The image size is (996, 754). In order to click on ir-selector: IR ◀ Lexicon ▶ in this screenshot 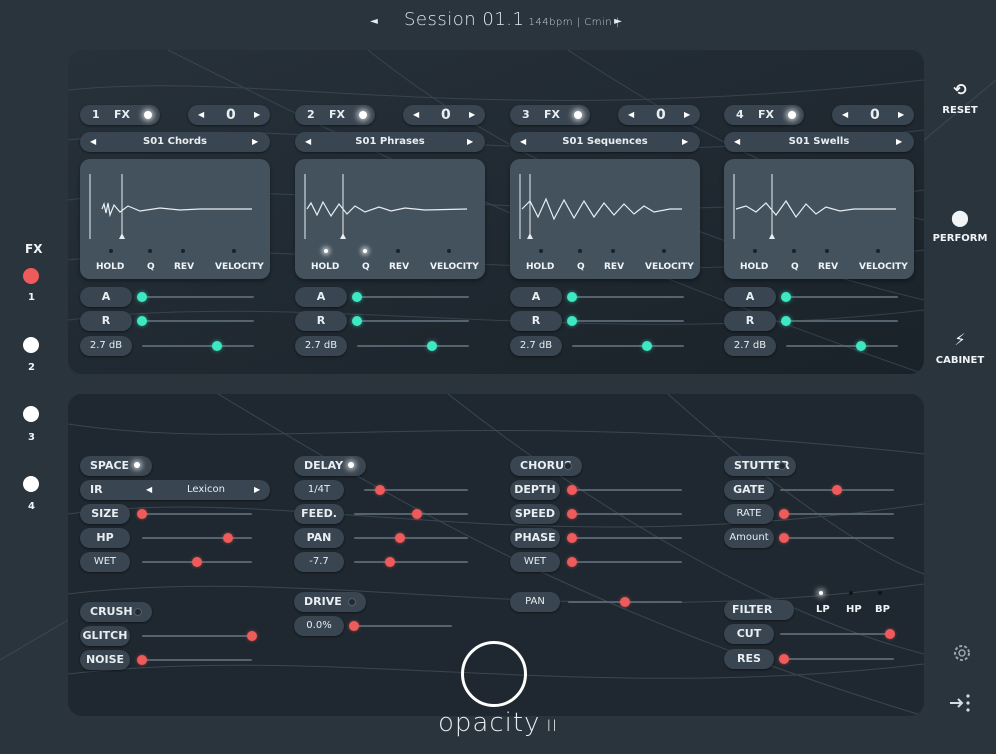, I will do `click(175, 490)`.